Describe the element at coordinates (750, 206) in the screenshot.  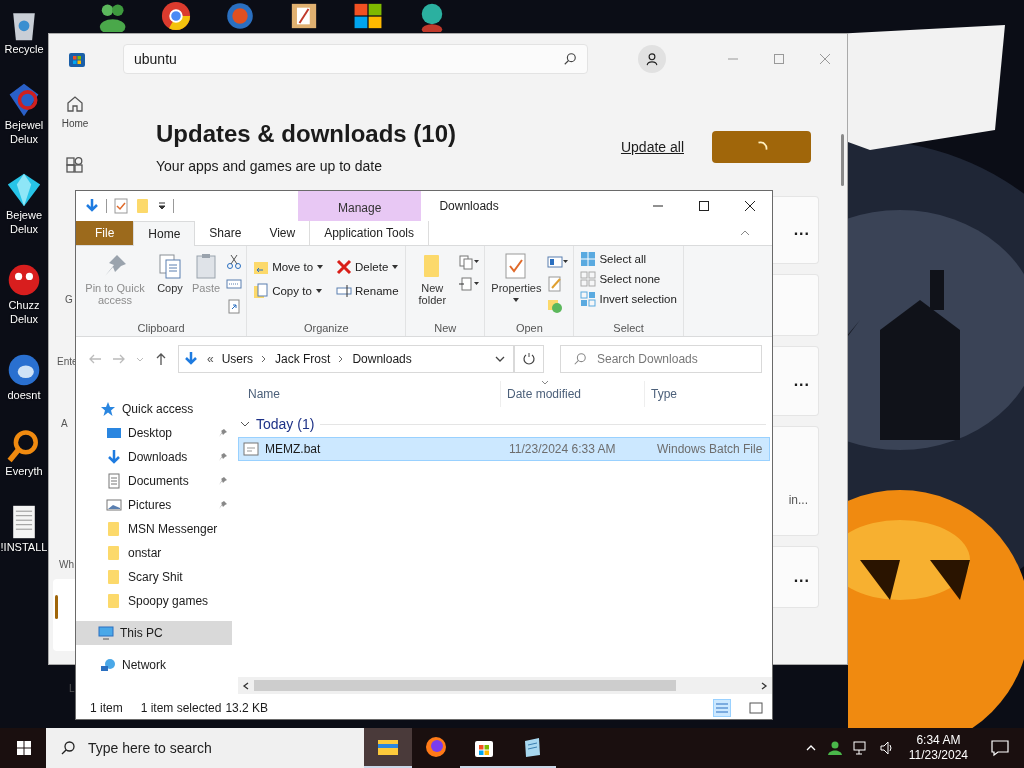
I see `close-icon` at that location.